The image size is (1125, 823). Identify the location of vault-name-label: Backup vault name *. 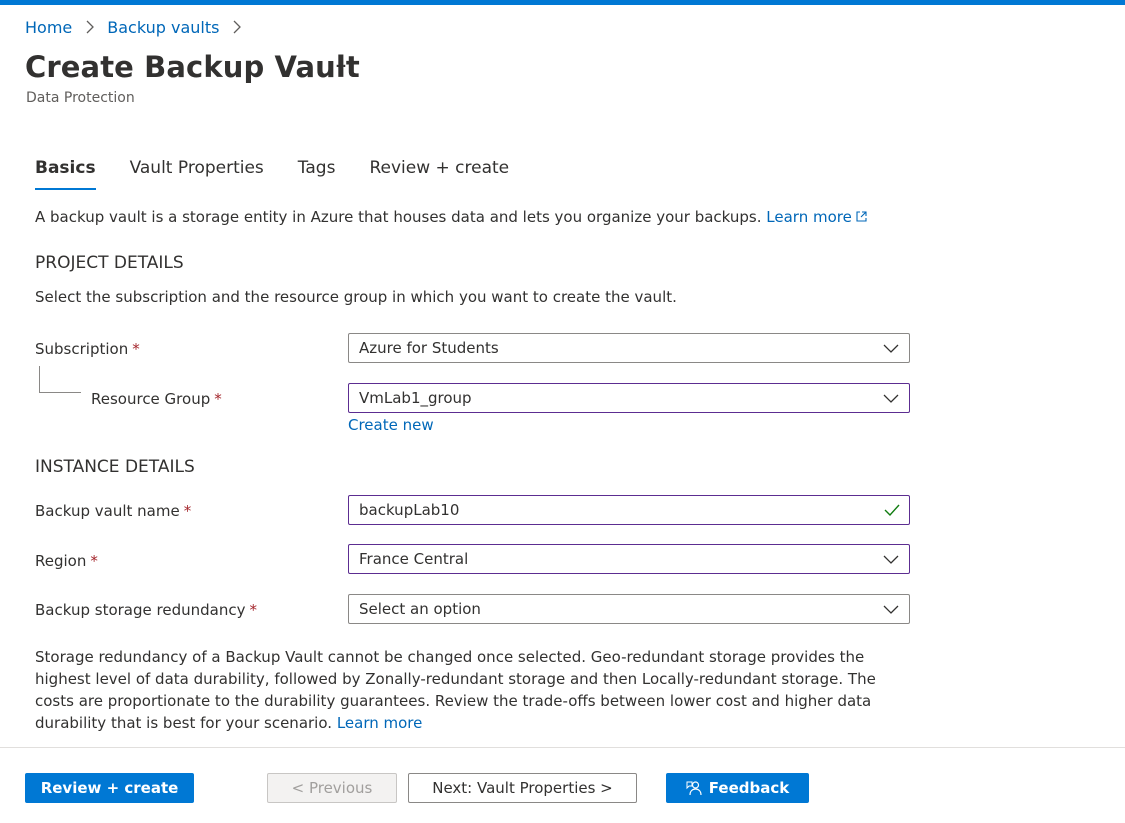
(113, 511).